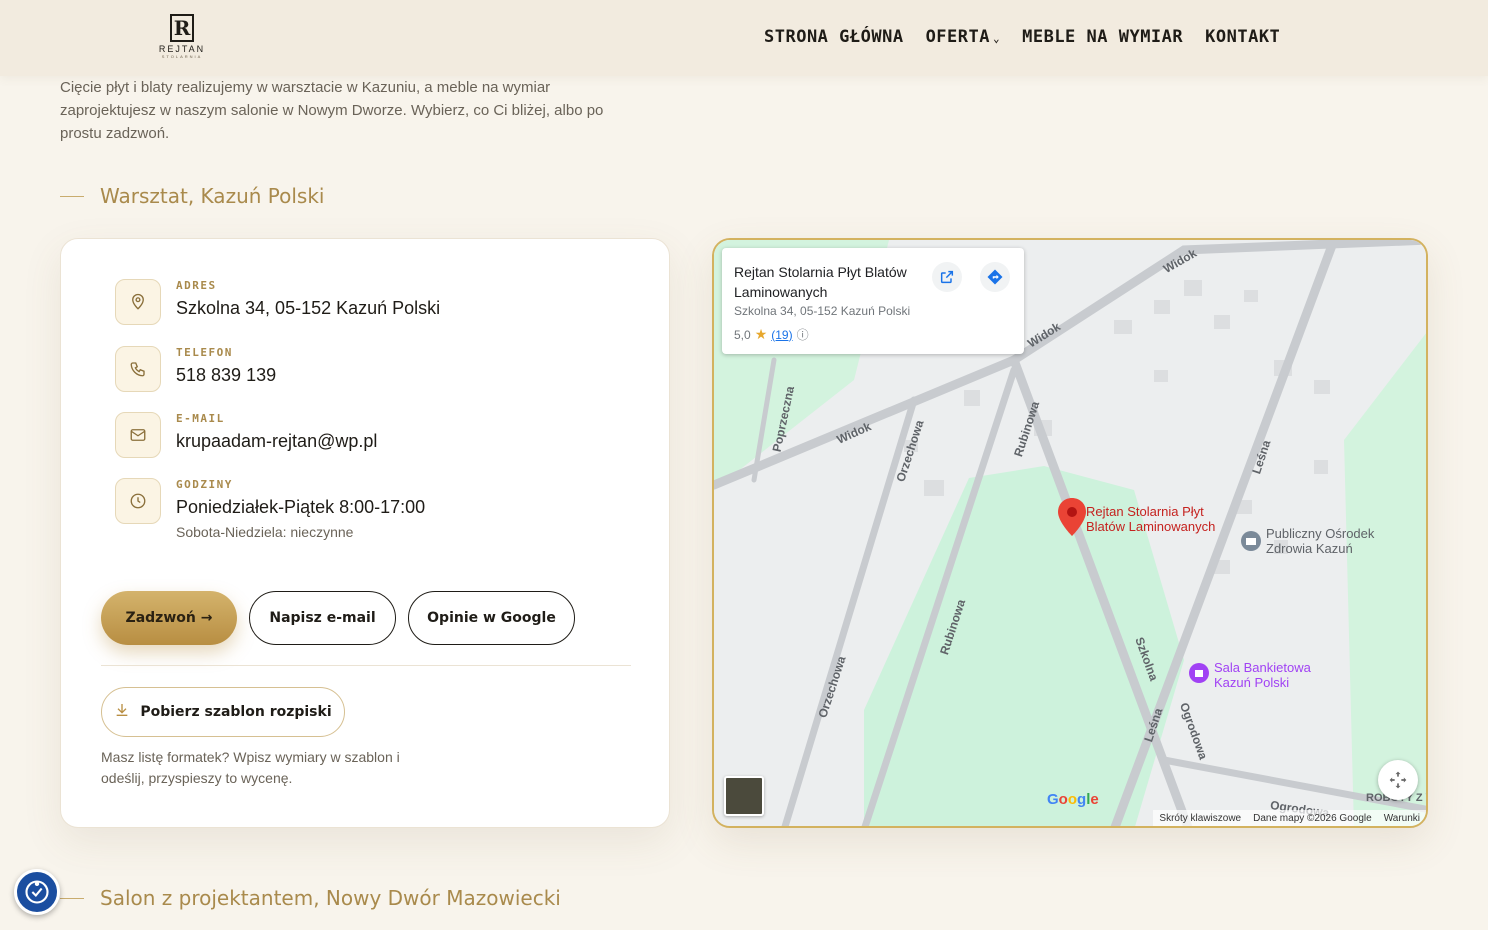 The height and width of the screenshot is (930, 1488). I want to click on mail-icon, so click(138, 435).